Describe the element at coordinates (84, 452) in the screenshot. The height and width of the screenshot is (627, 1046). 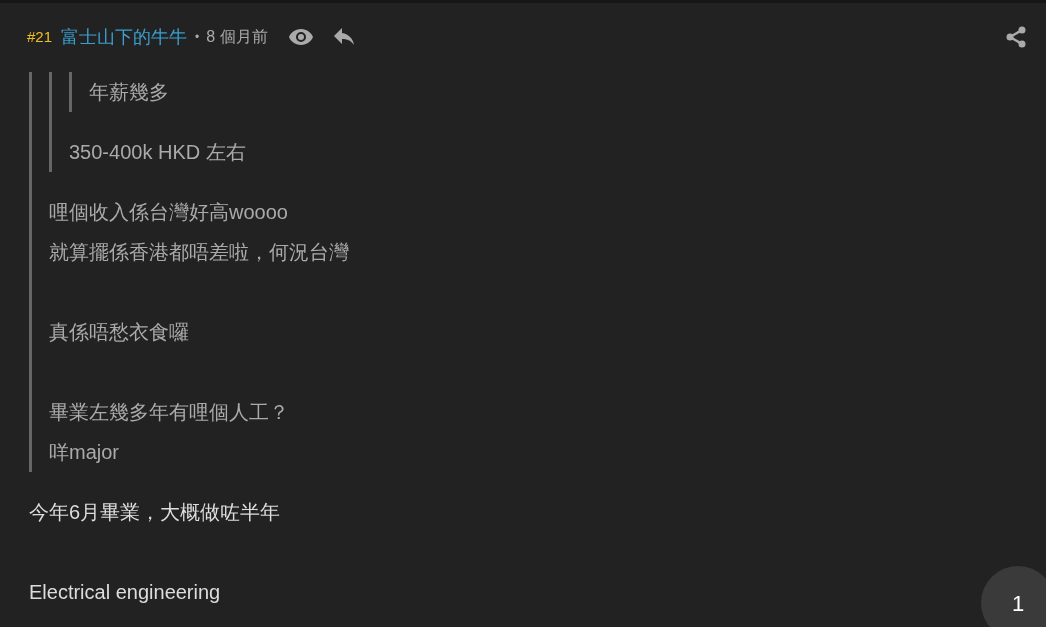
I see `text-line: 咩major` at that location.